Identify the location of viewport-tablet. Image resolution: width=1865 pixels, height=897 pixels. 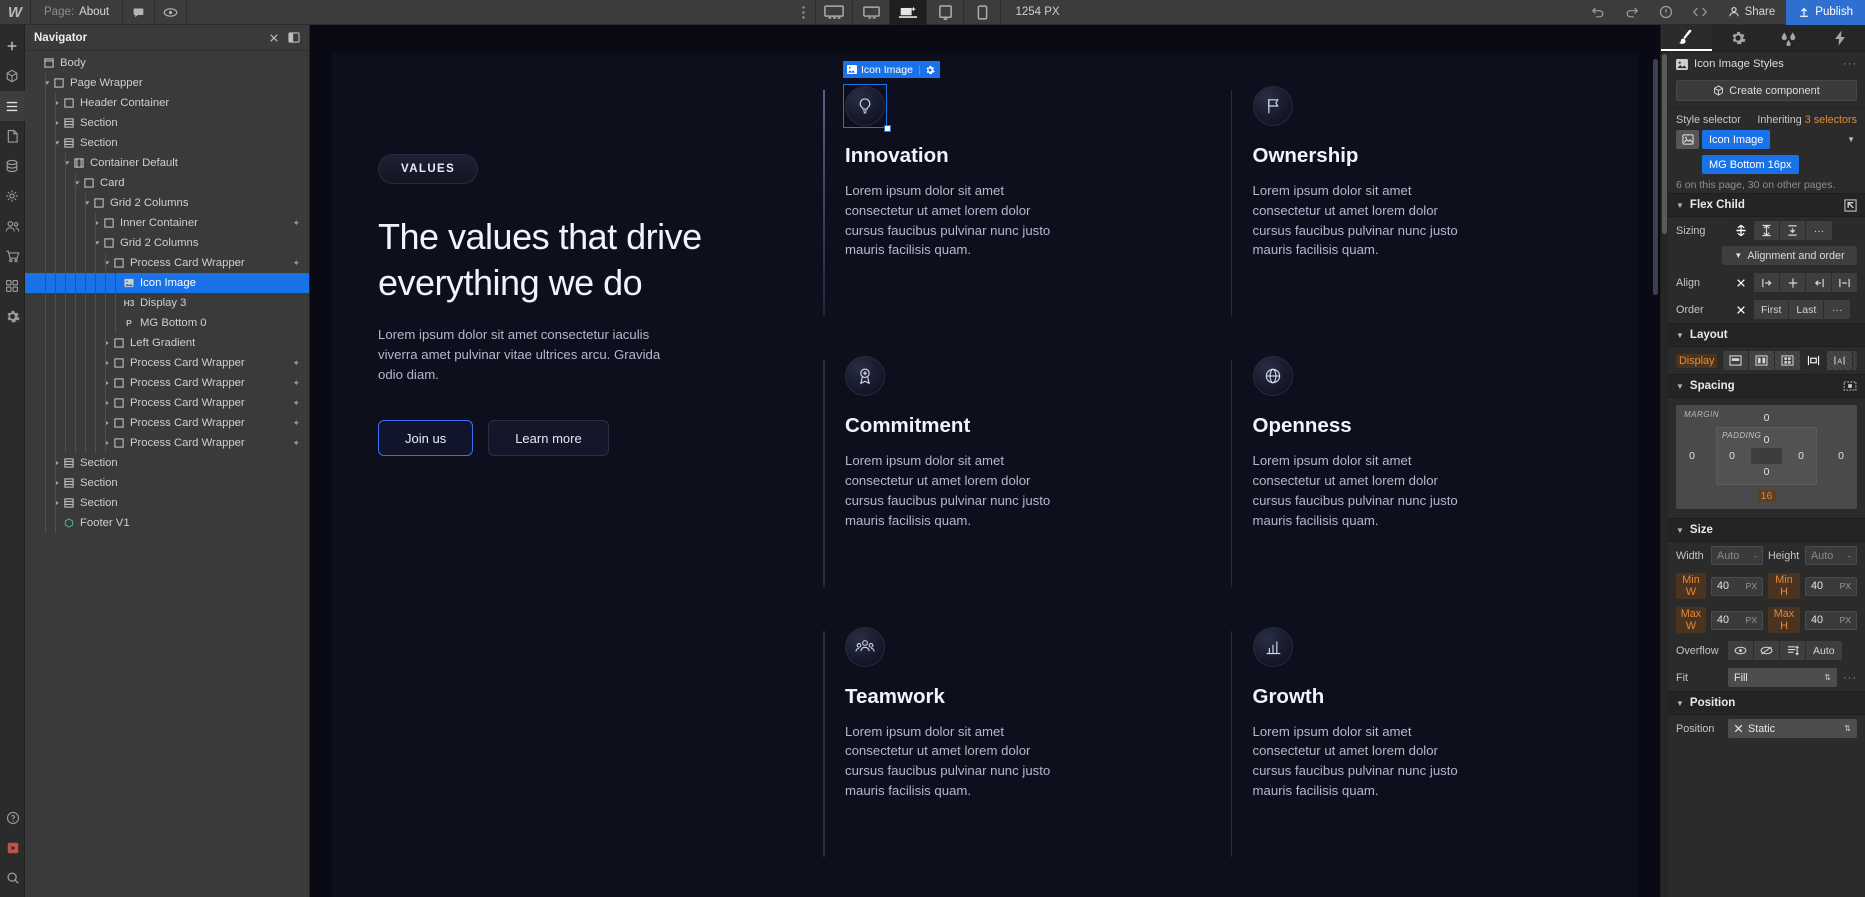
(946, 12).